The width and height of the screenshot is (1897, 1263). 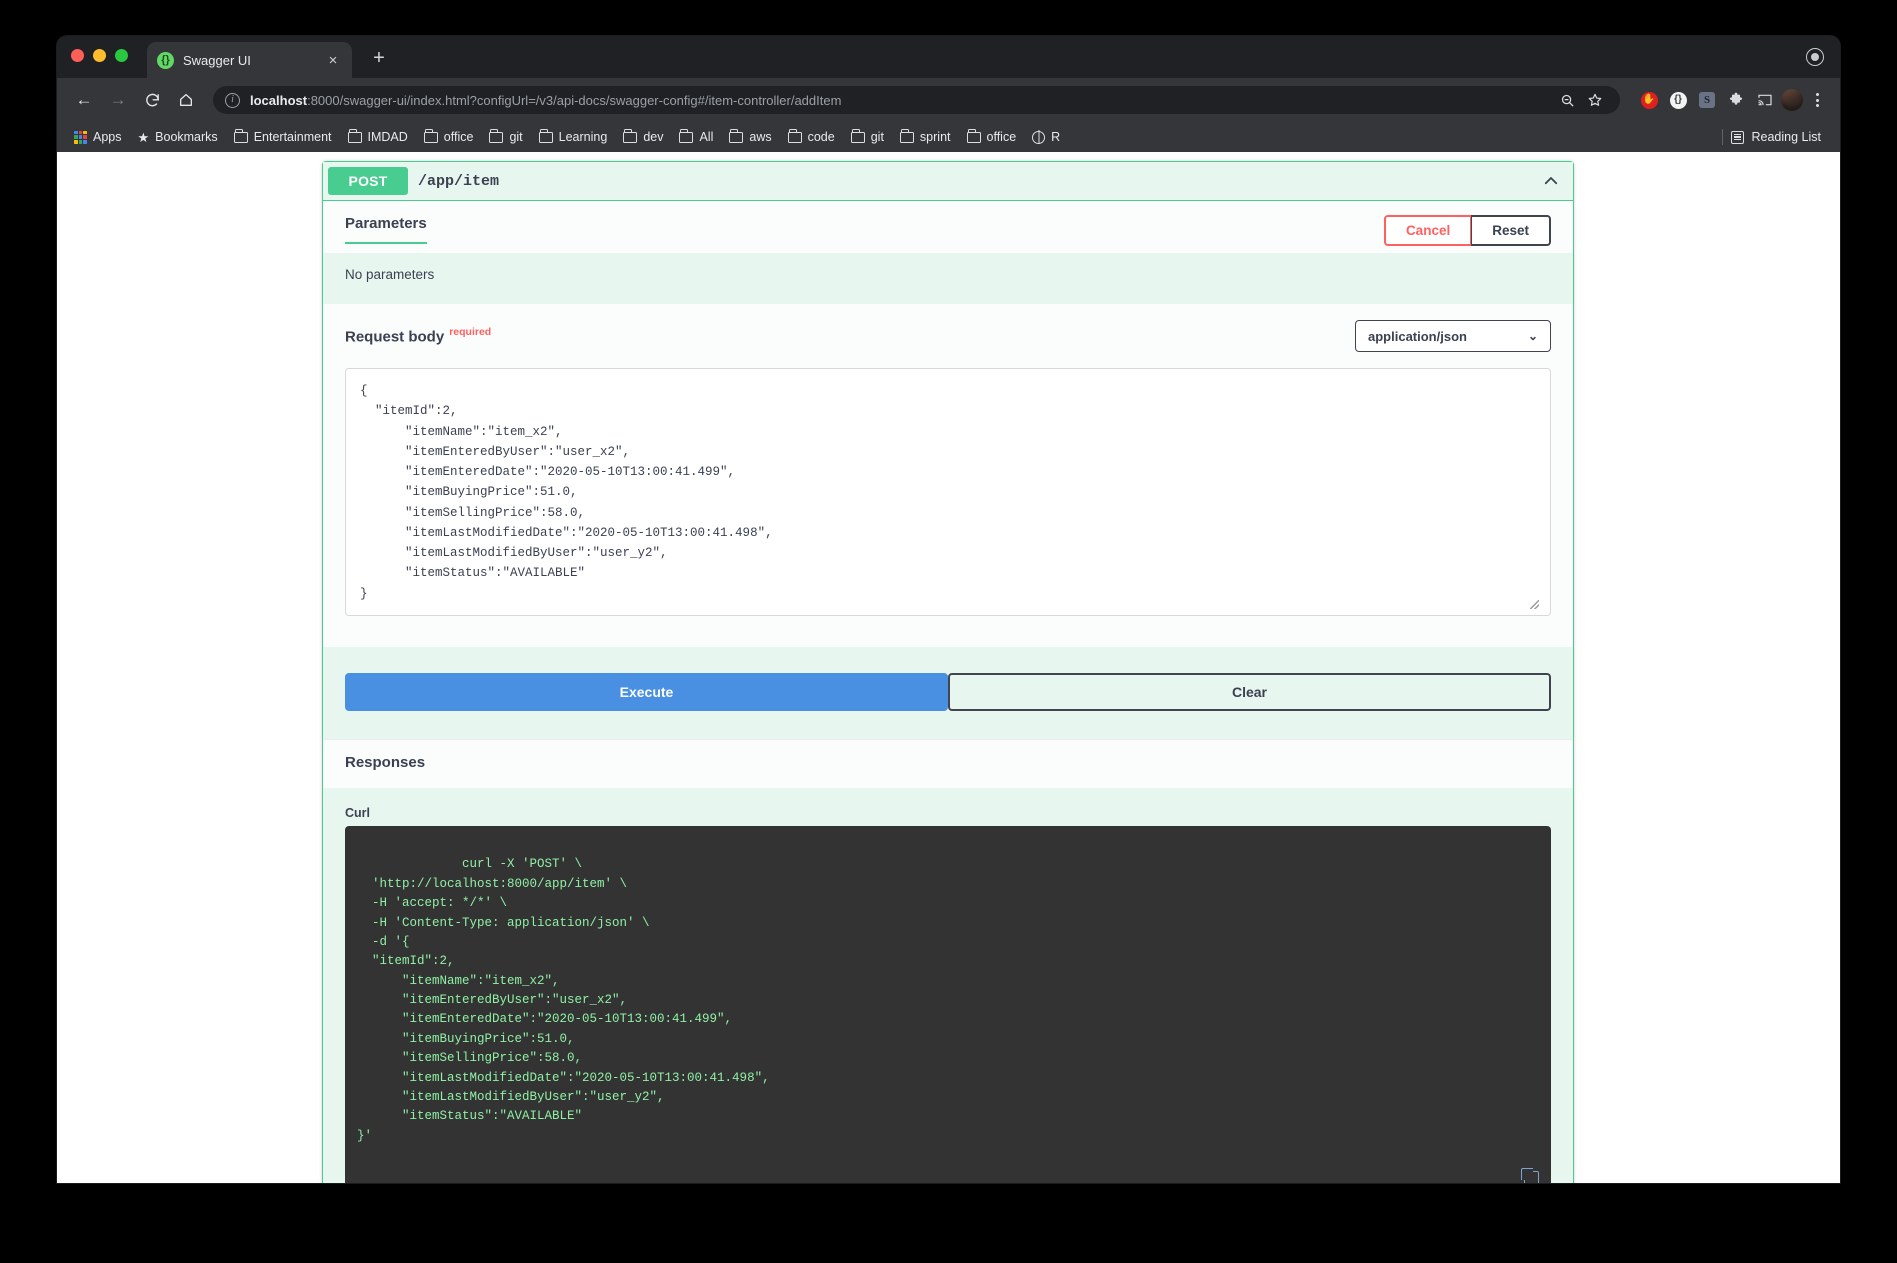 I want to click on bookmark-learning: Learning, so click(x=573, y=137).